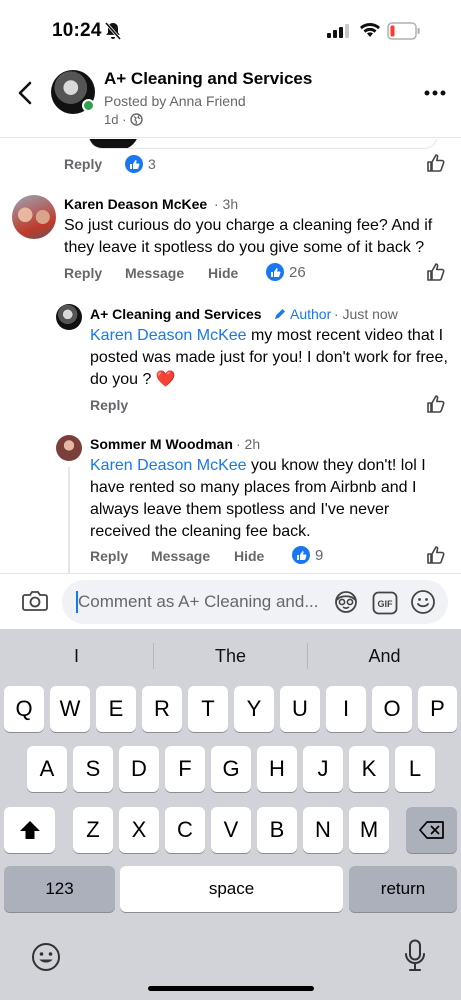 This screenshot has width=461, height=1000. Describe the element at coordinates (346, 602) in the screenshot. I see `avatar-sticker-icon` at that location.